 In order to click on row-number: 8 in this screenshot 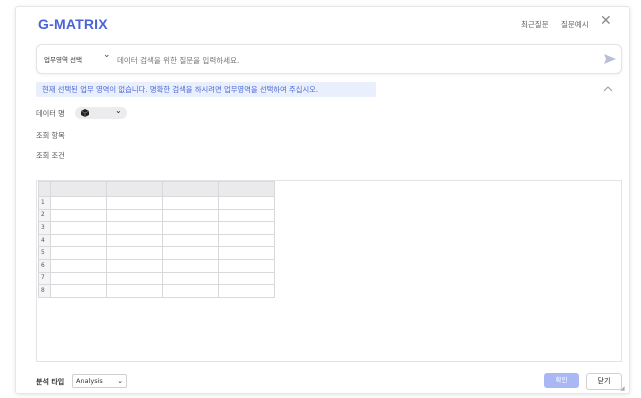, I will do `click(44, 291)`.